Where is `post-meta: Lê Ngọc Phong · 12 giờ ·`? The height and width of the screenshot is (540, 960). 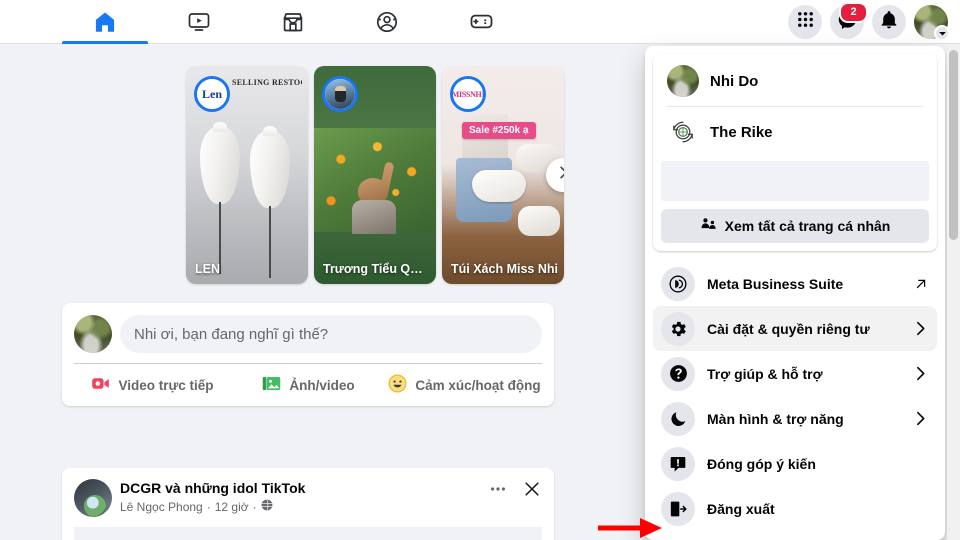 post-meta: Lê Ngọc Phong · 12 giờ · is located at coordinates (212, 507).